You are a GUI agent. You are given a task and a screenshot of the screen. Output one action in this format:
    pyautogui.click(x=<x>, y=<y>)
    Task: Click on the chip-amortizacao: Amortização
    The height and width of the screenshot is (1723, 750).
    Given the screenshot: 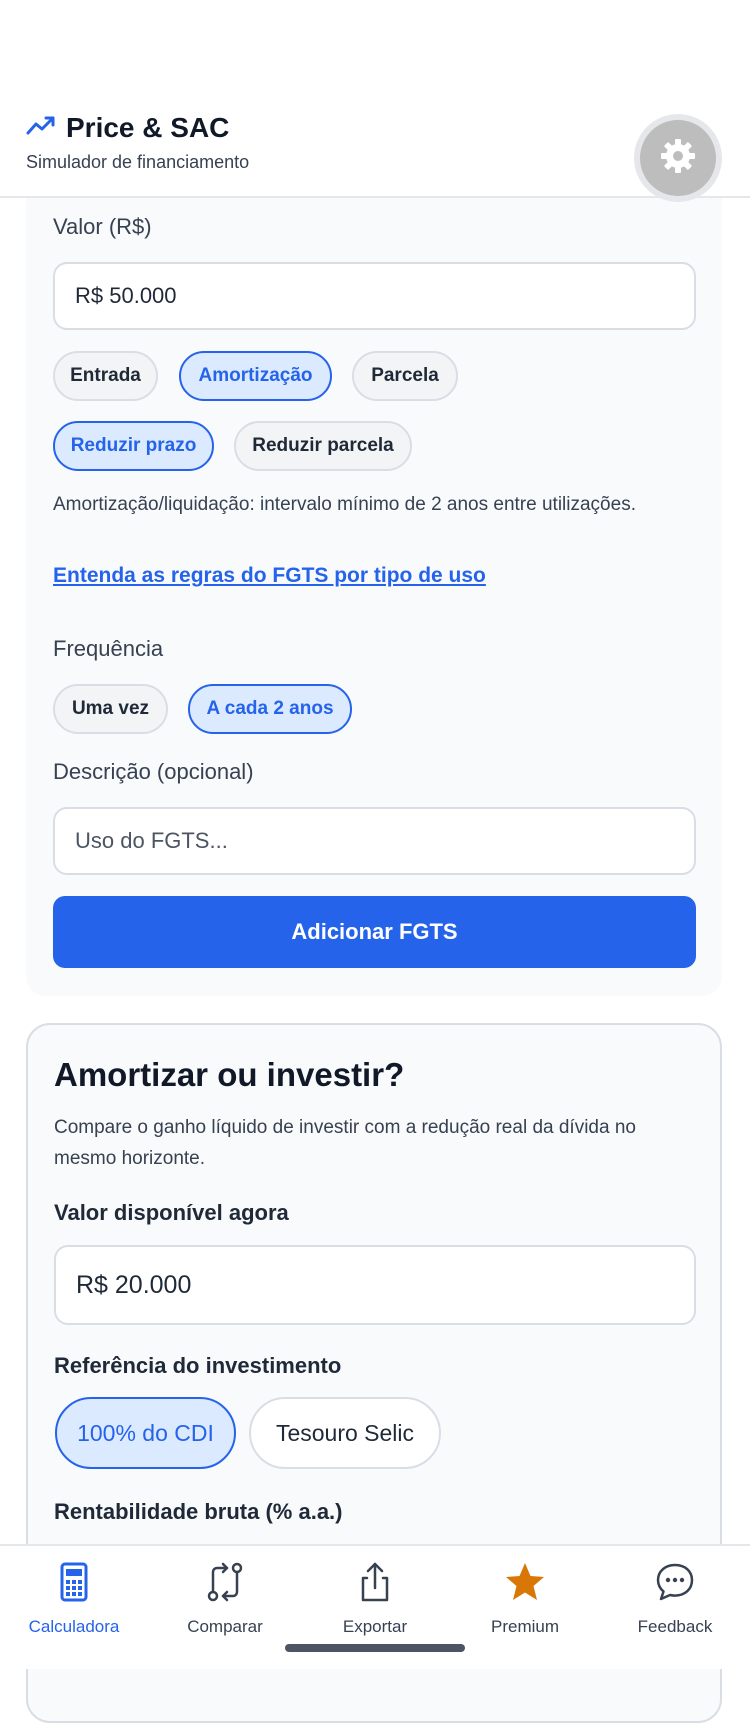 What is the action you would take?
    pyautogui.click(x=255, y=376)
    